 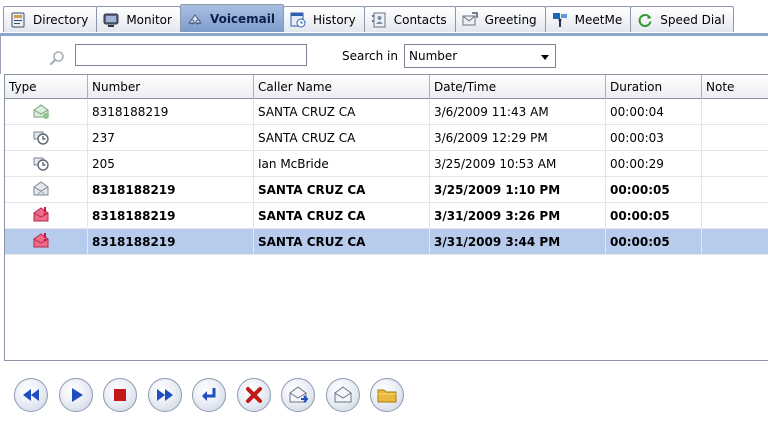 What do you see at coordinates (518, 242) in the screenshot?
I see `cell-date-time: 3/31/2009 3:44 PM` at bounding box center [518, 242].